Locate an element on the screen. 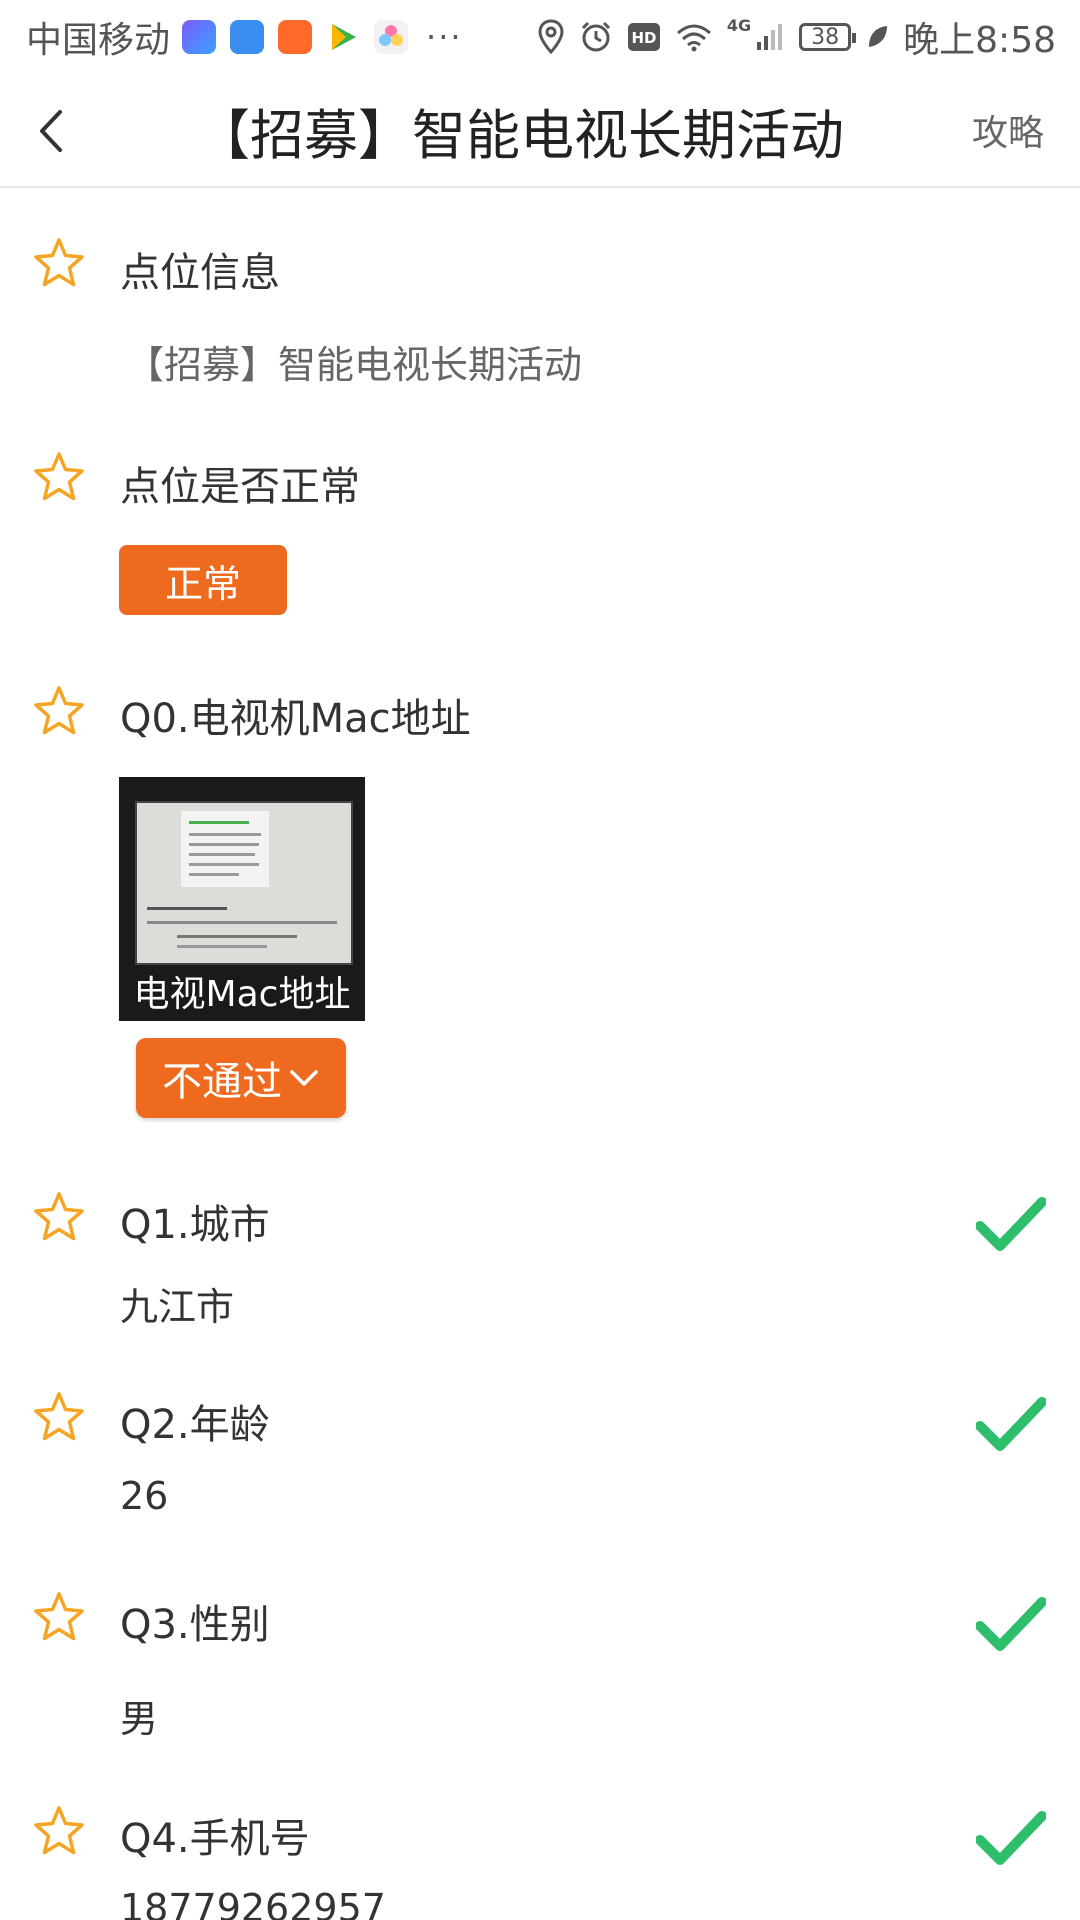  status-bar-left: 中国移动 ··· is located at coordinates (244, 37).